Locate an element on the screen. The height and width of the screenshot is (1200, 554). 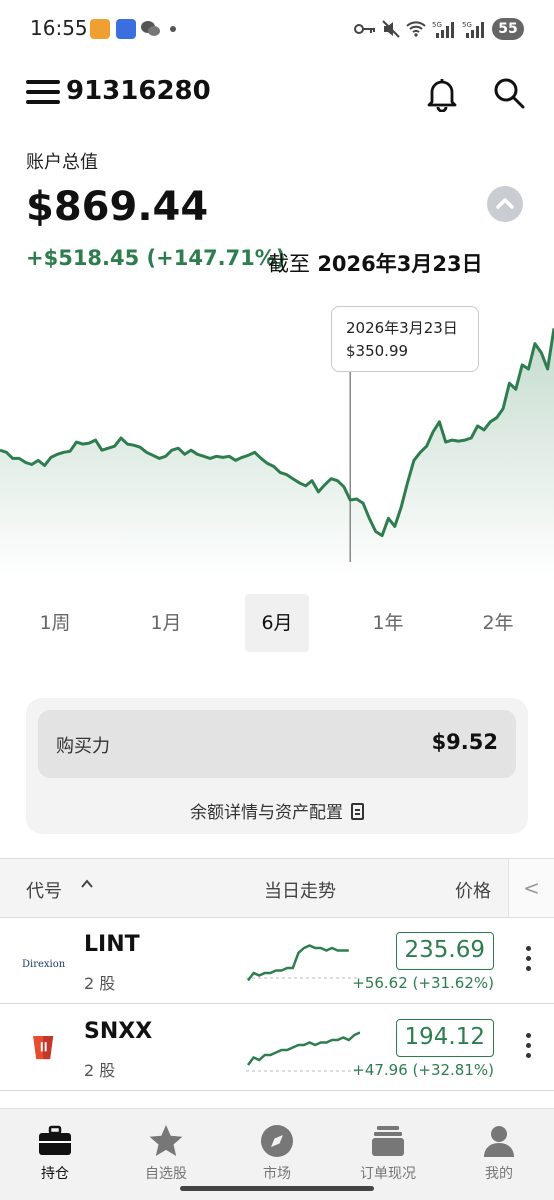
ticker: LINT is located at coordinates (112, 944).